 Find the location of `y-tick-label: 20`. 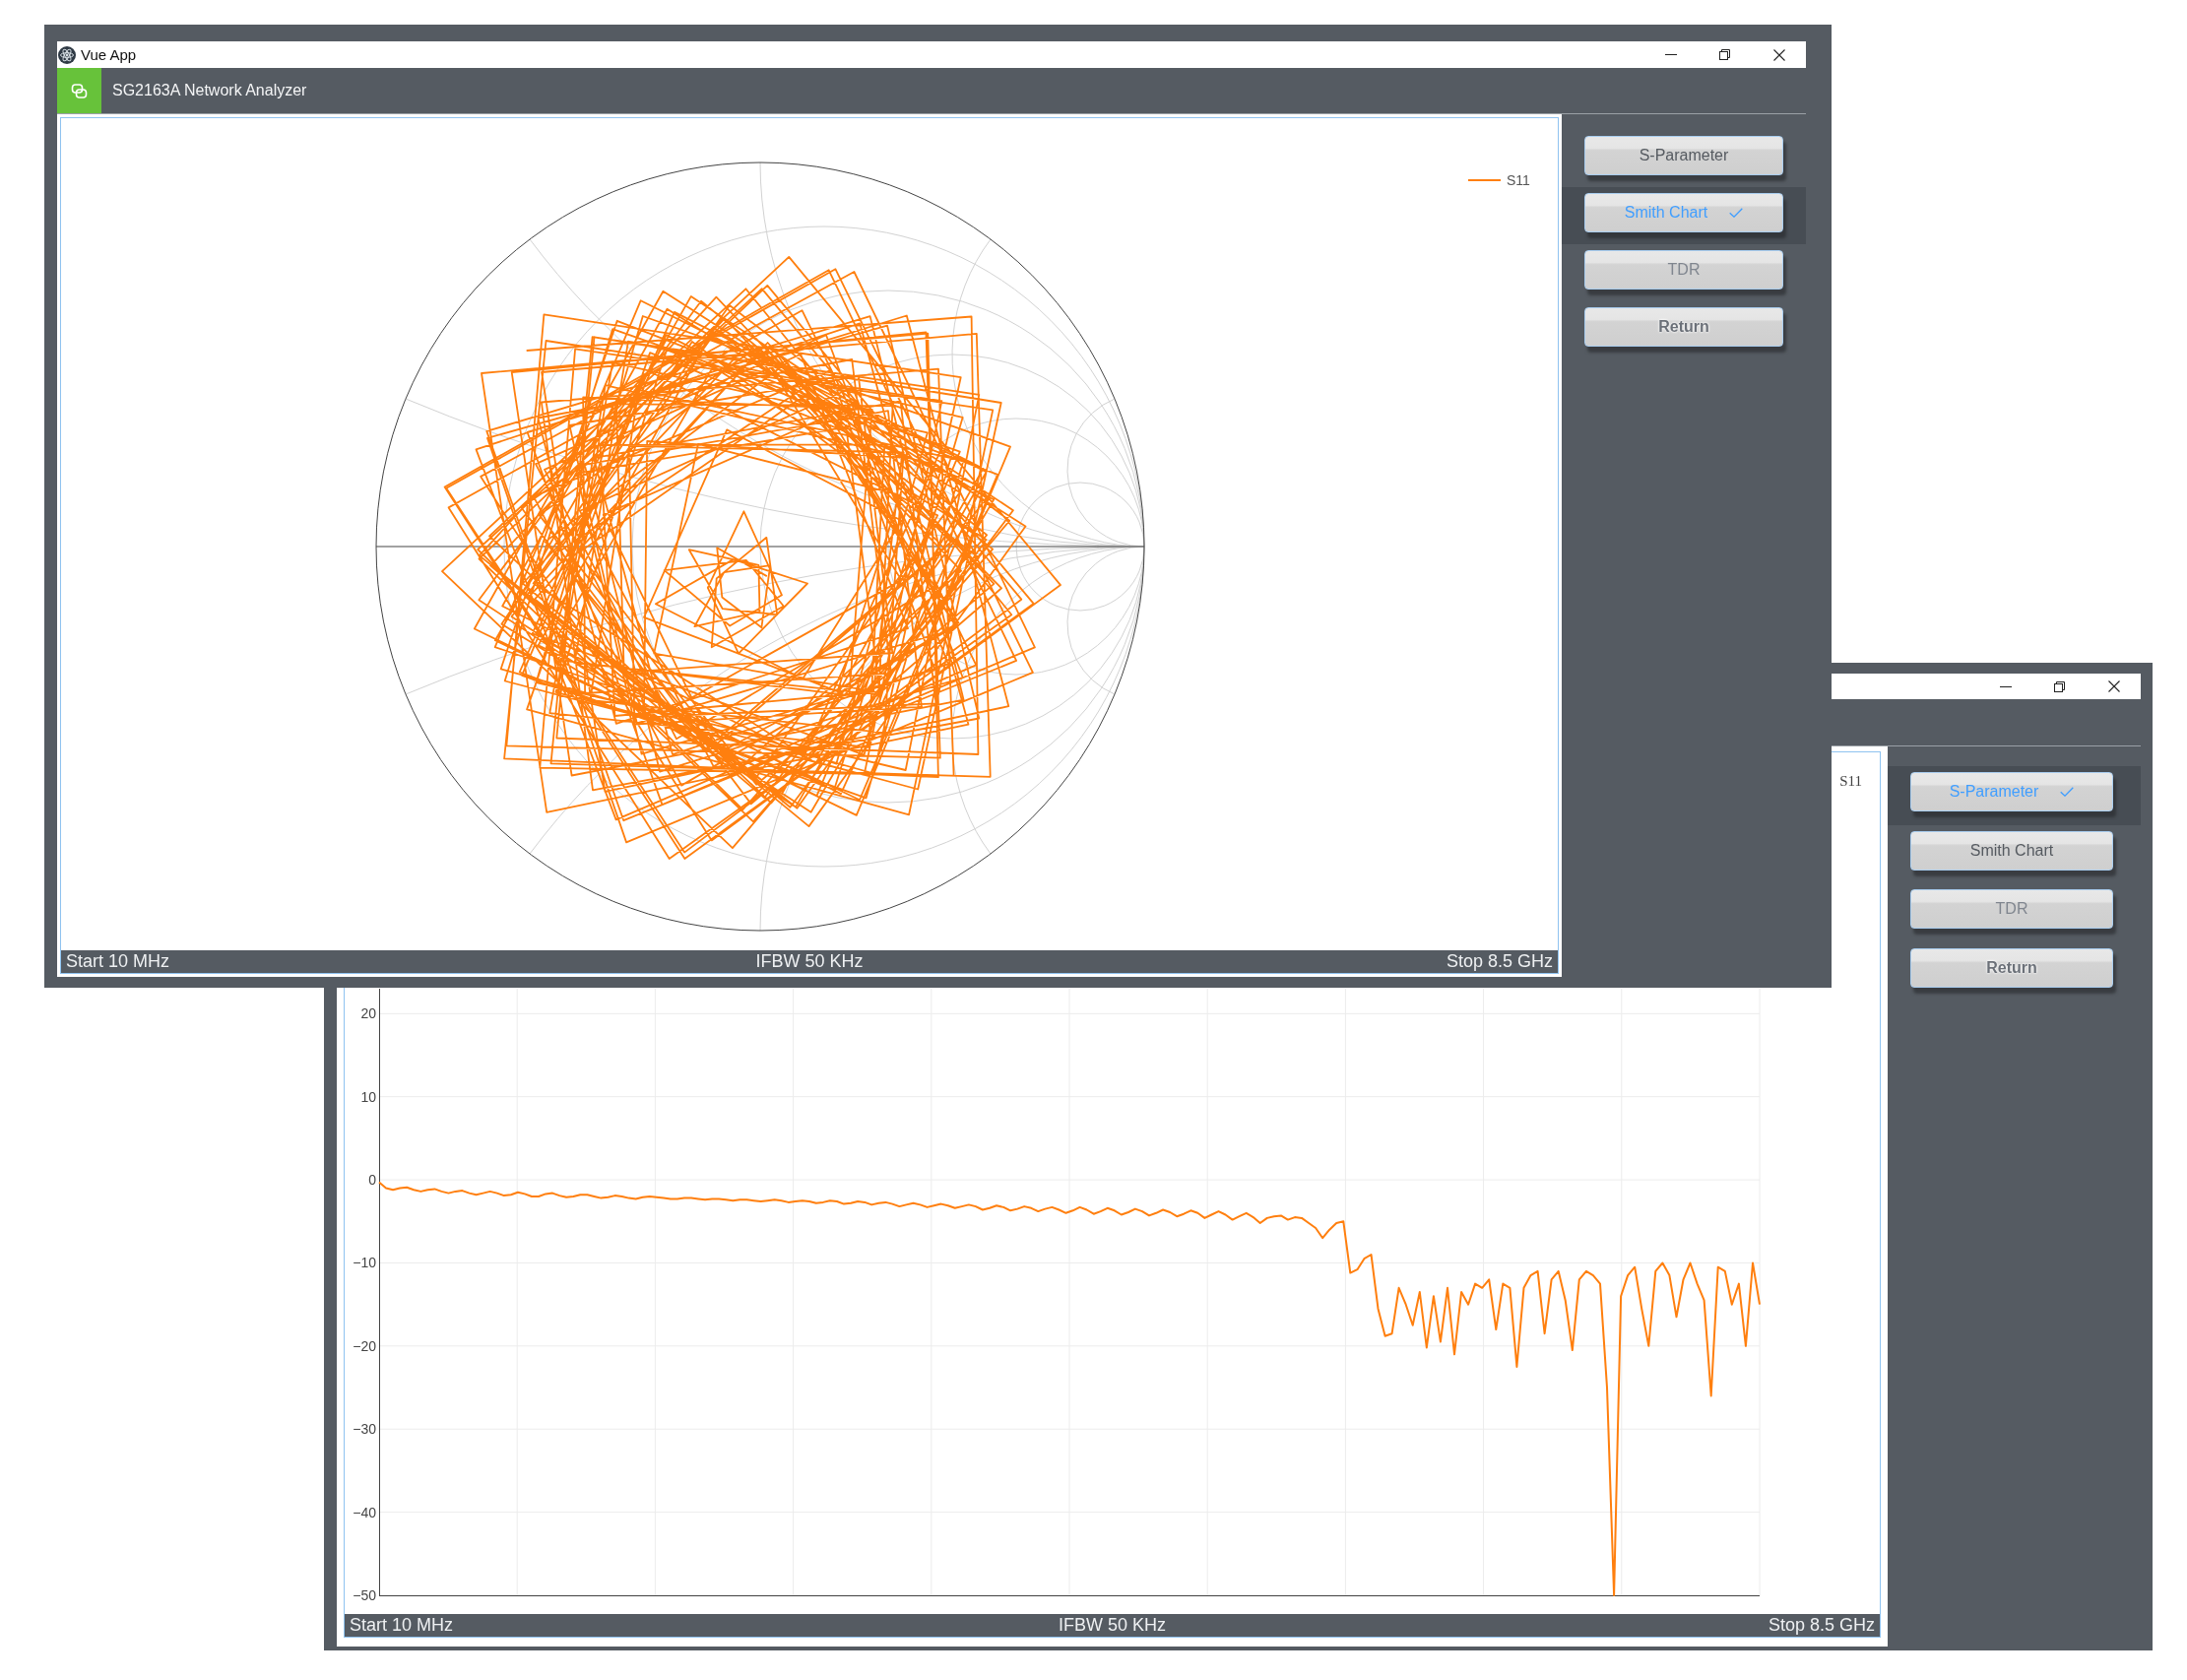

y-tick-label: 20 is located at coordinates (368, 1013).